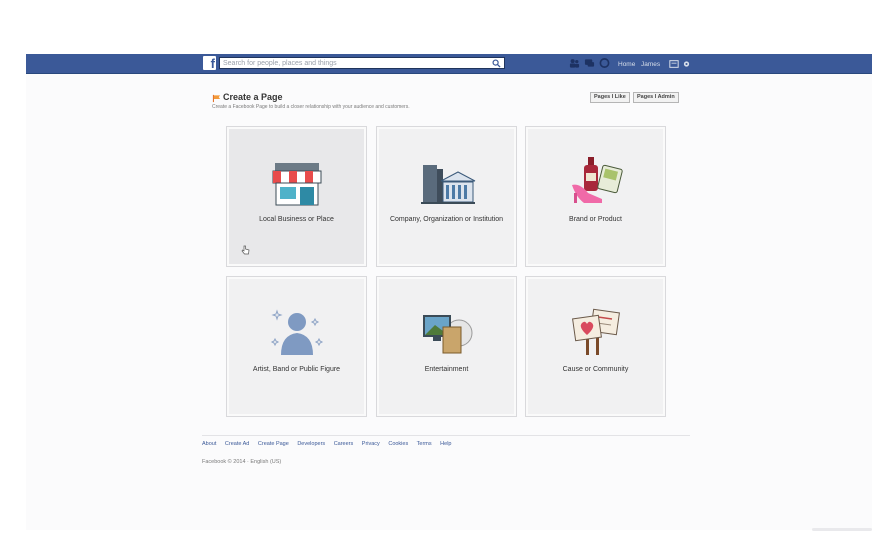 Image resolution: width=892 pixels, height=534 pixels. What do you see at coordinates (589, 63) in the screenshot?
I see `messages-icon` at bounding box center [589, 63].